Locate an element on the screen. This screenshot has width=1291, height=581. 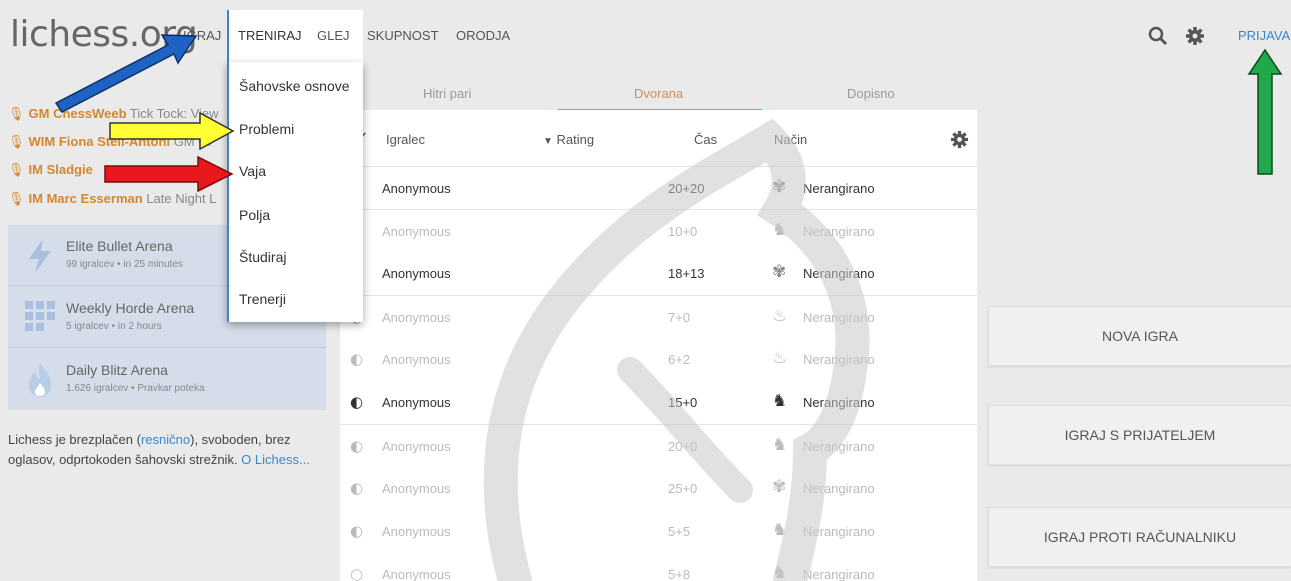
color-empty-icon: ○ is located at coordinates (357, 573).